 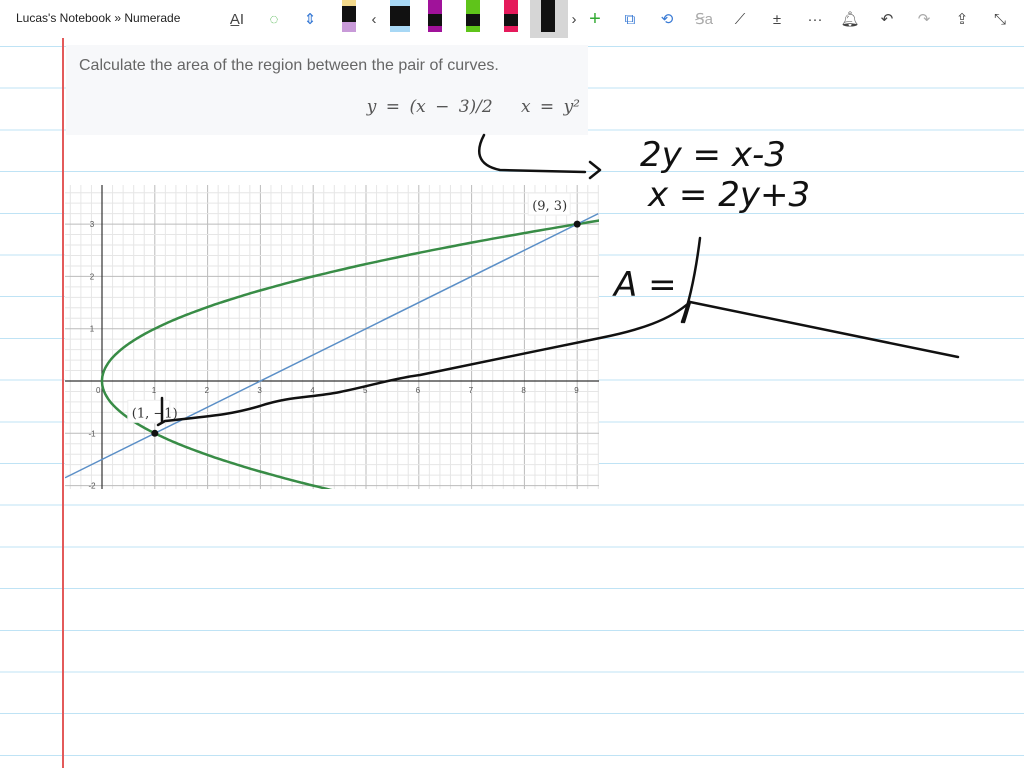 What do you see at coordinates (728, 195) in the screenshot?
I see `ink-line-2: x = 2y+3` at bounding box center [728, 195].